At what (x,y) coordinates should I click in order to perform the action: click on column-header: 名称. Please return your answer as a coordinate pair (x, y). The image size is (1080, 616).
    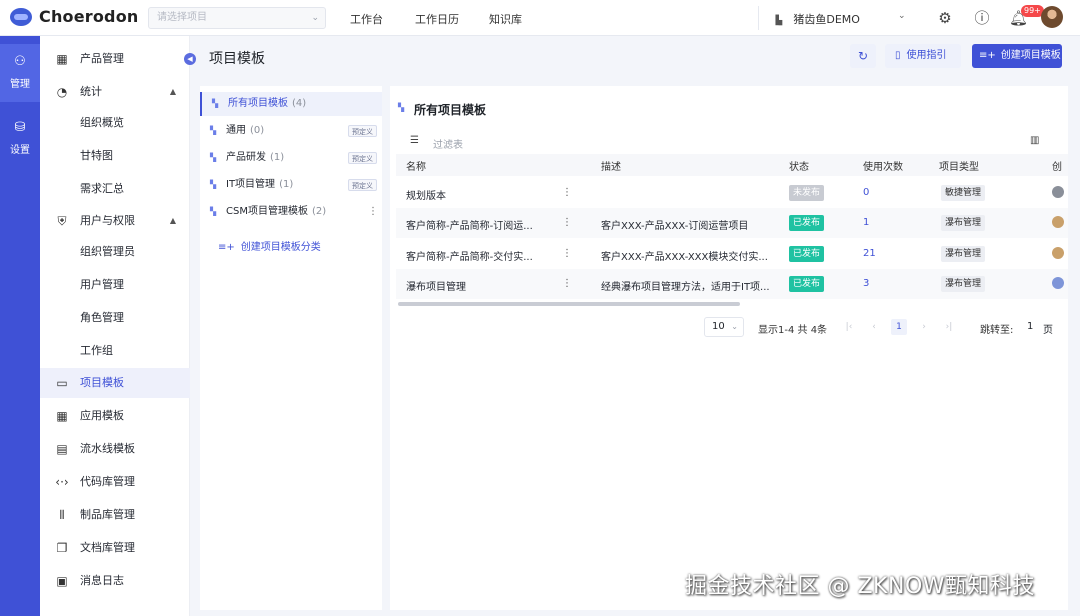
    Looking at the image, I should click on (416, 165).